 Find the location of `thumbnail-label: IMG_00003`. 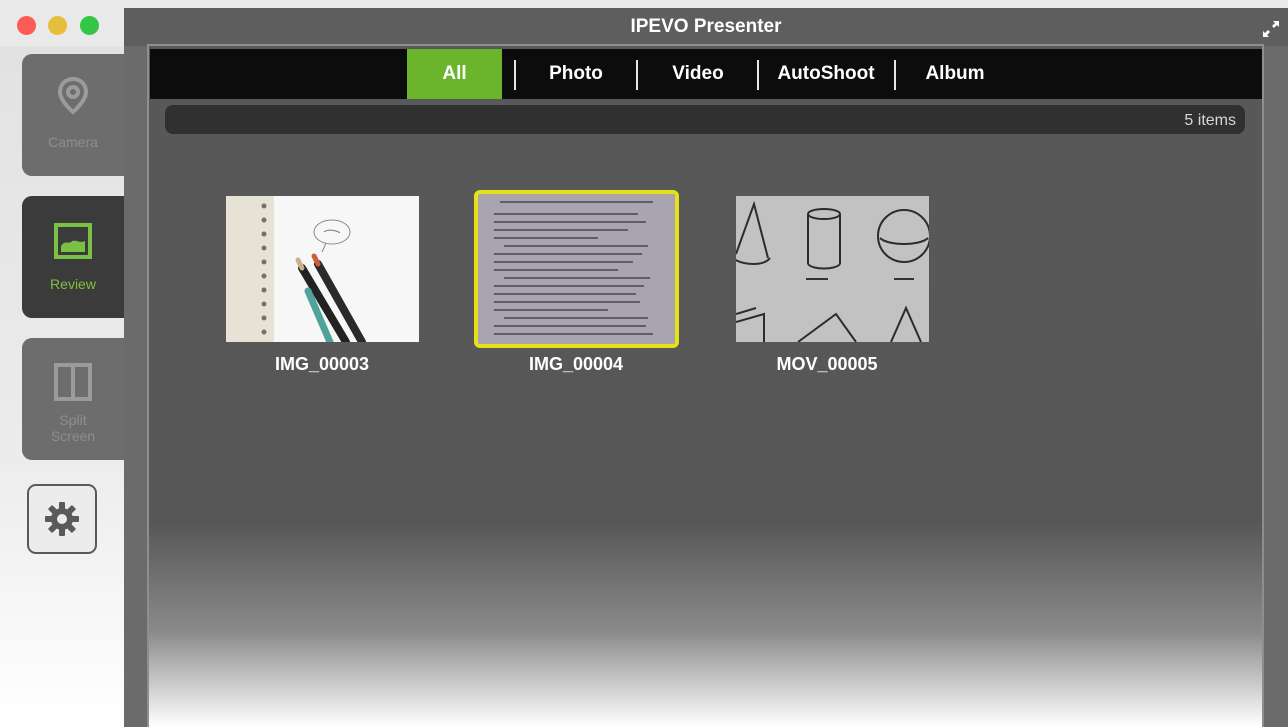

thumbnail-label: IMG_00003 is located at coordinates (322, 364).